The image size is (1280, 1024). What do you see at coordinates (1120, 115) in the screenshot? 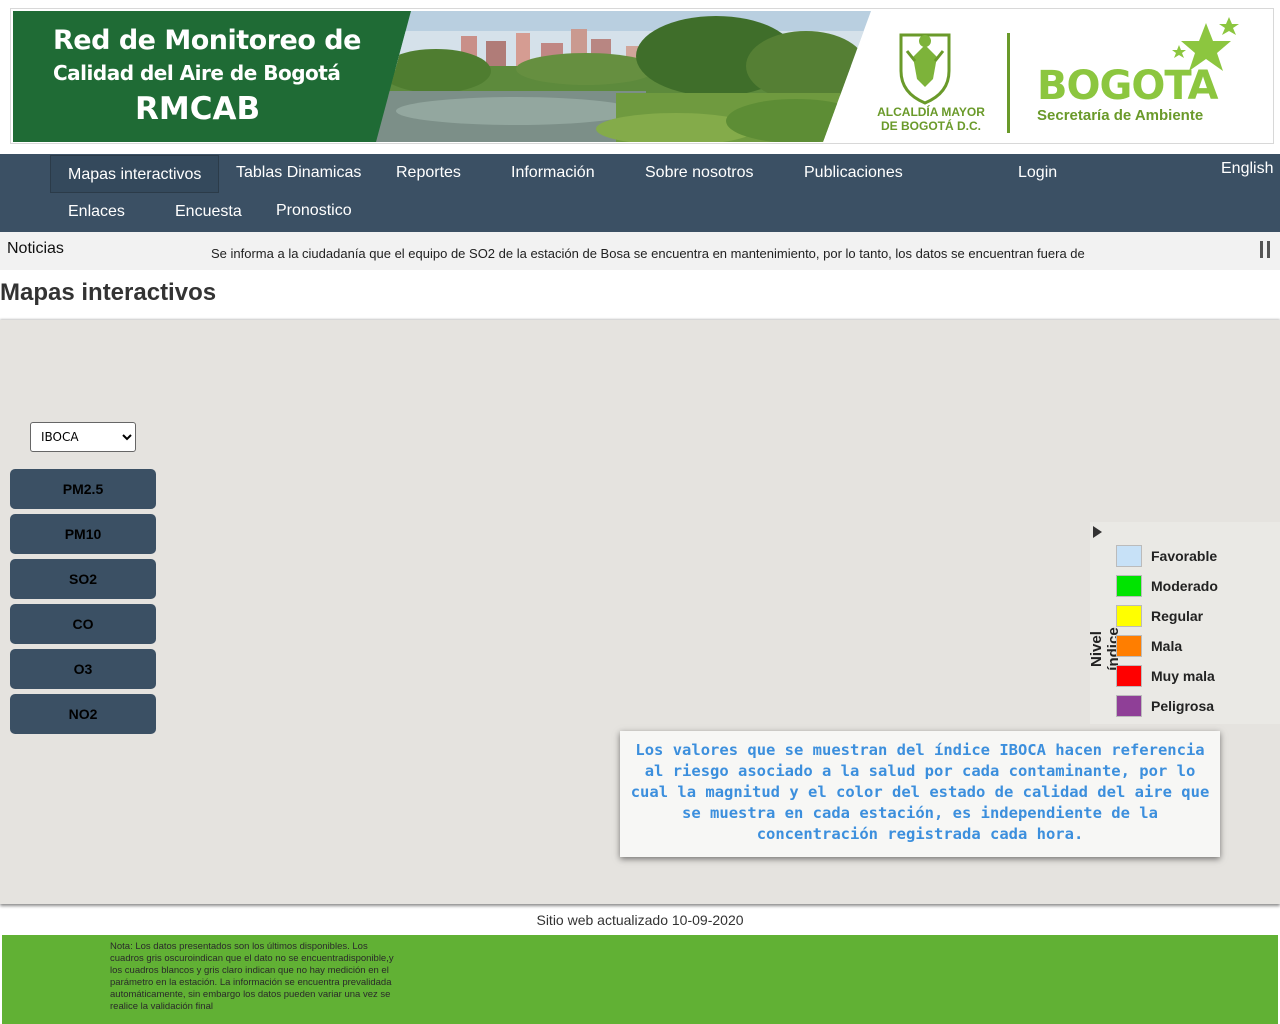
I see `secretaria-label: Secretaría de Ambiente` at bounding box center [1120, 115].